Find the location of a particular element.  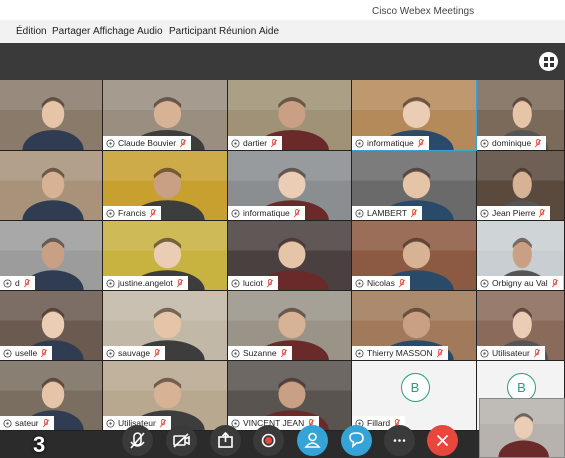

record-button is located at coordinates (268, 440).